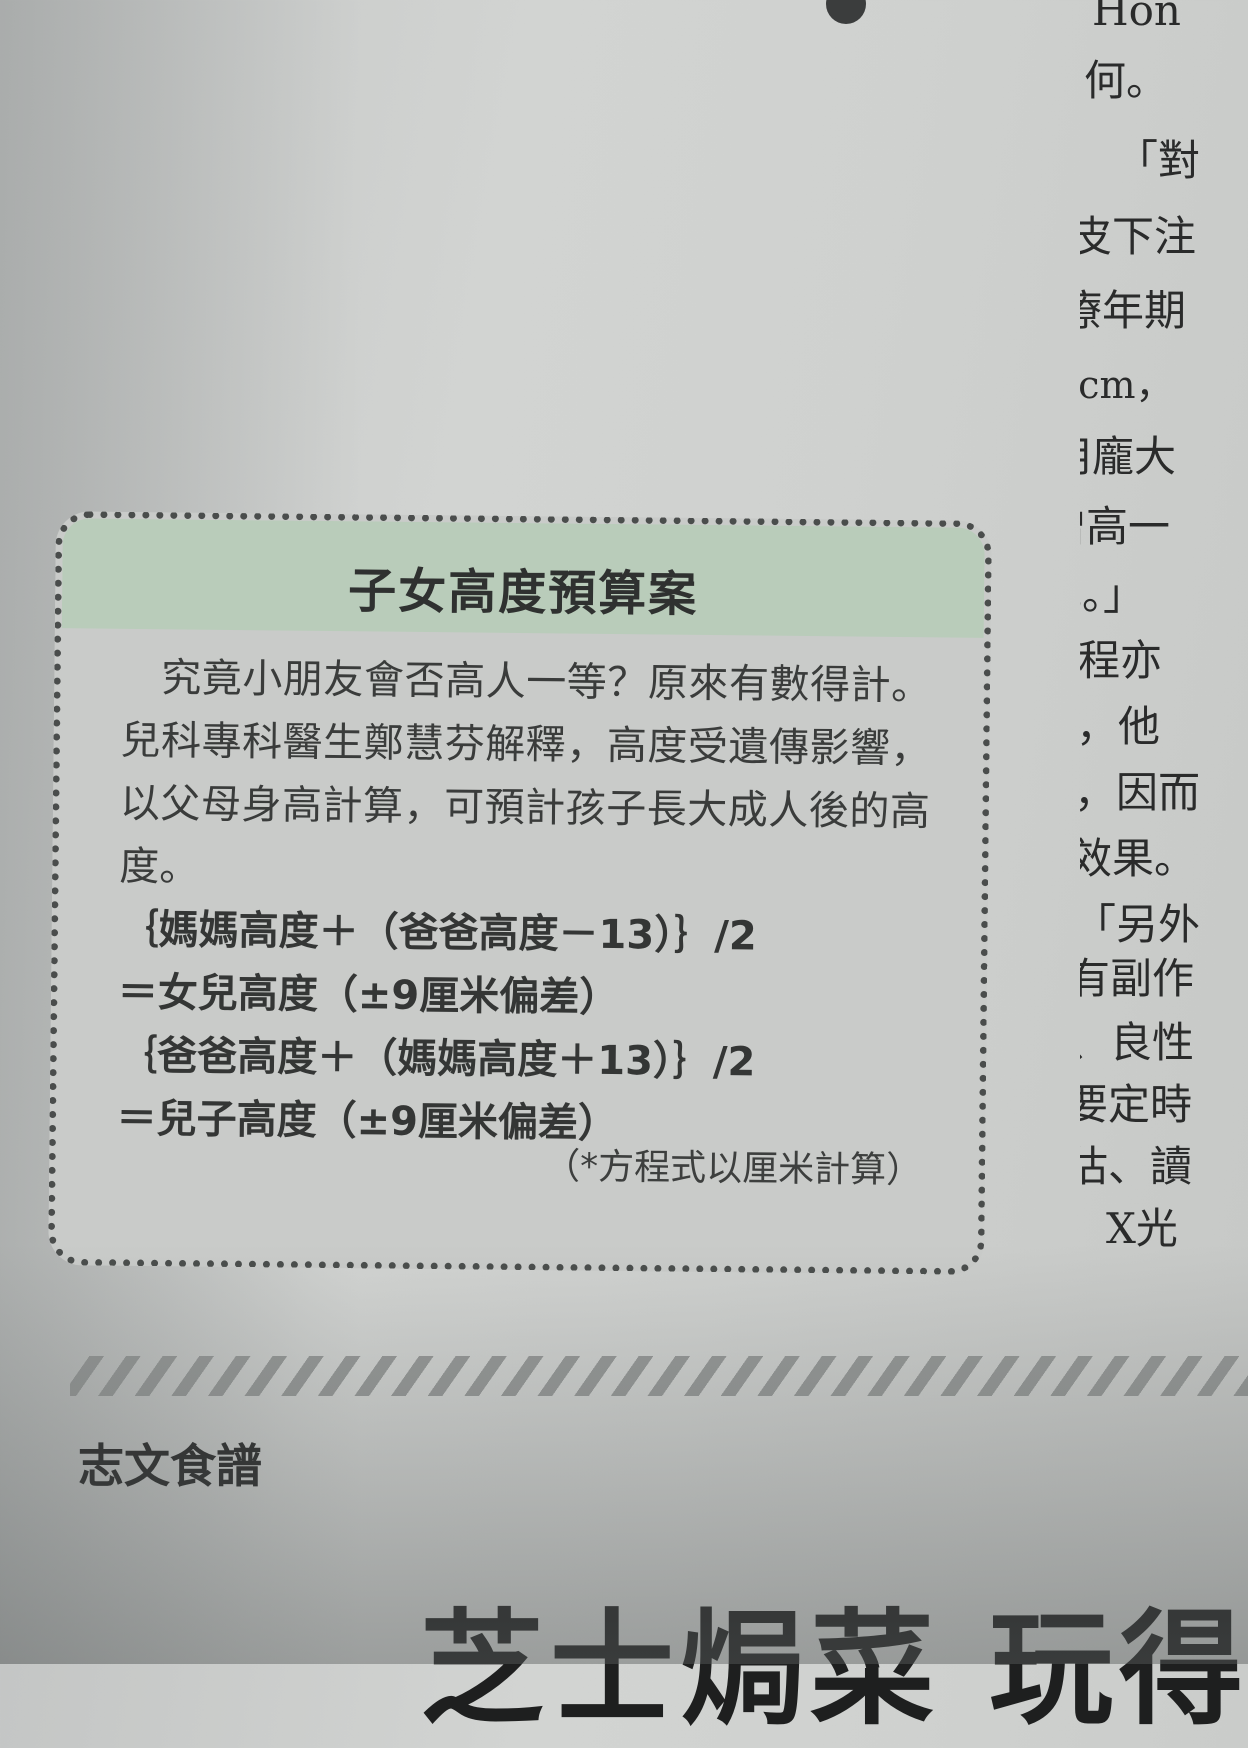  Describe the element at coordinates (1140, 924) in the screenshot. I see `article-line: 「另外` at that location.